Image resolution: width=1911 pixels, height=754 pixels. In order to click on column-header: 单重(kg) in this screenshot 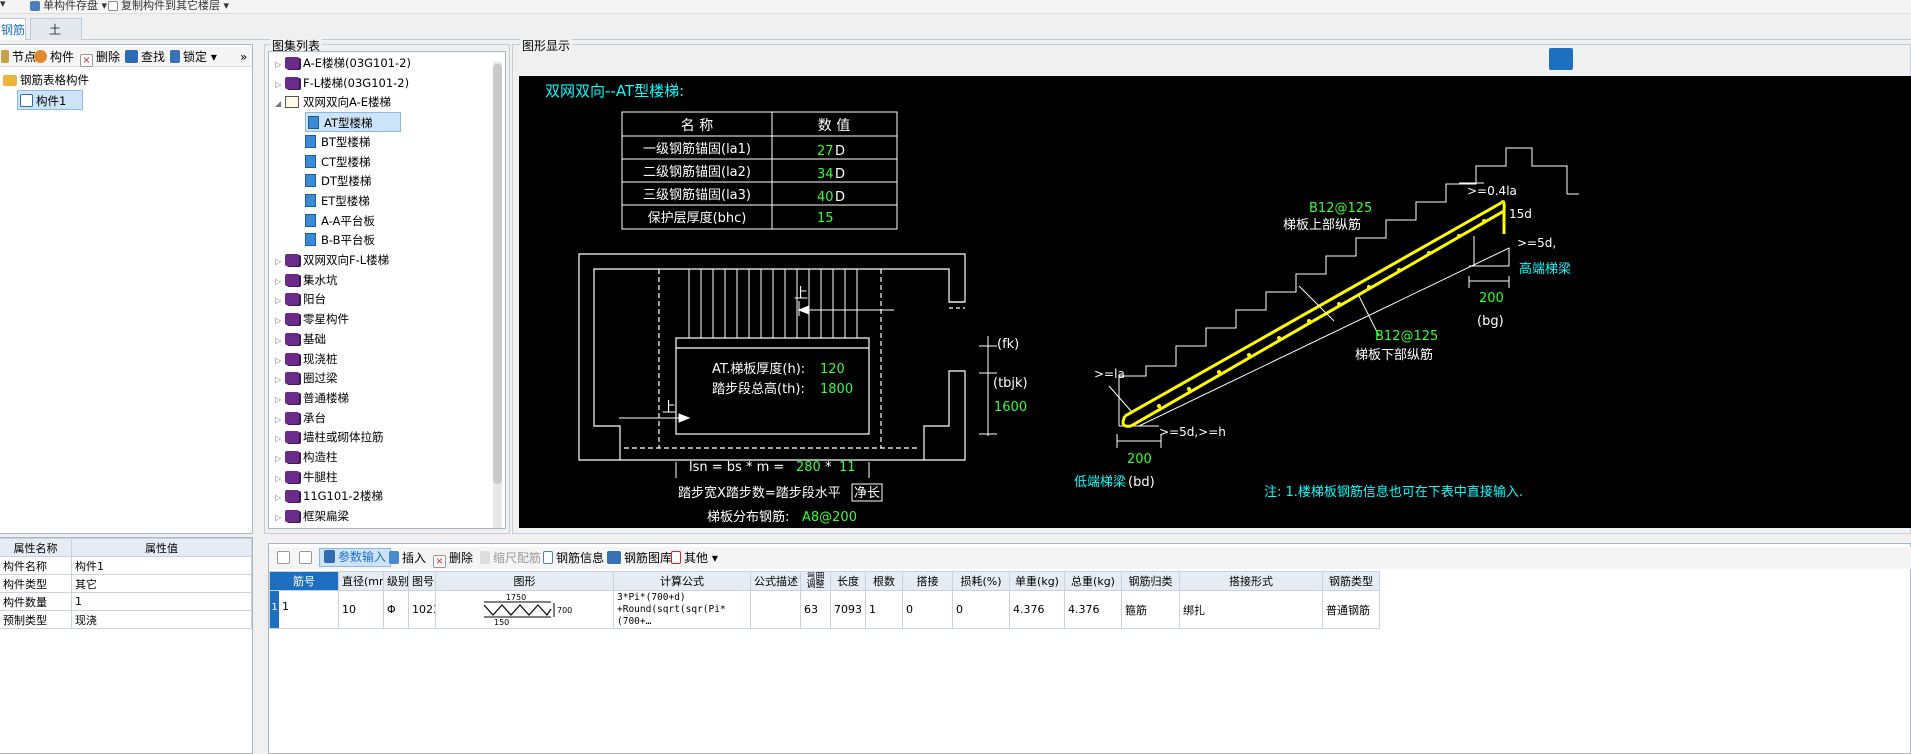, I will do `click(1037, 581)`.